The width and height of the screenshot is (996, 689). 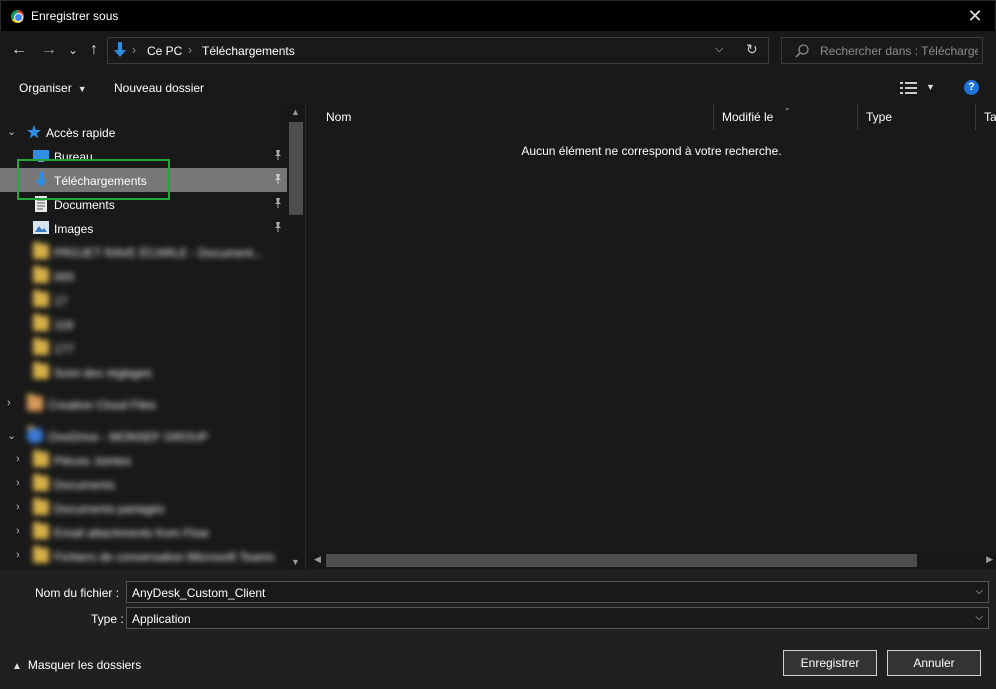 I want to click on search-box, so click(x=882, y=50).